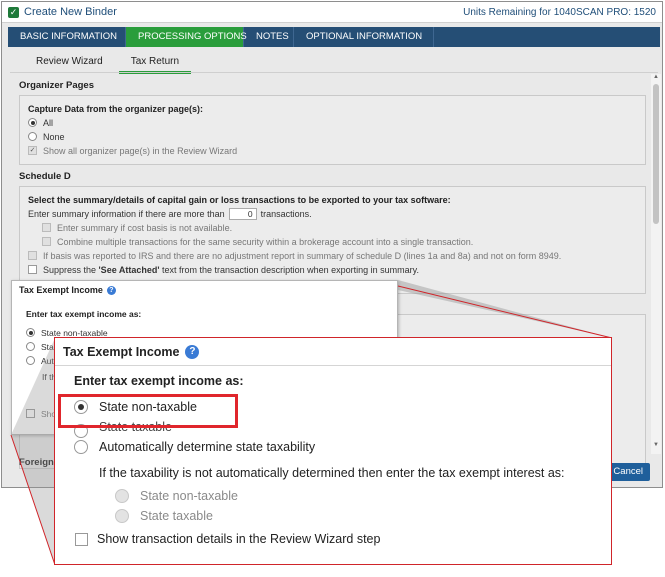 The width and height of the screenshot is (665, 577). Describe the element at coordinates (48, 122) in the screenshot. I see `organizer-all-label: All` at that location.